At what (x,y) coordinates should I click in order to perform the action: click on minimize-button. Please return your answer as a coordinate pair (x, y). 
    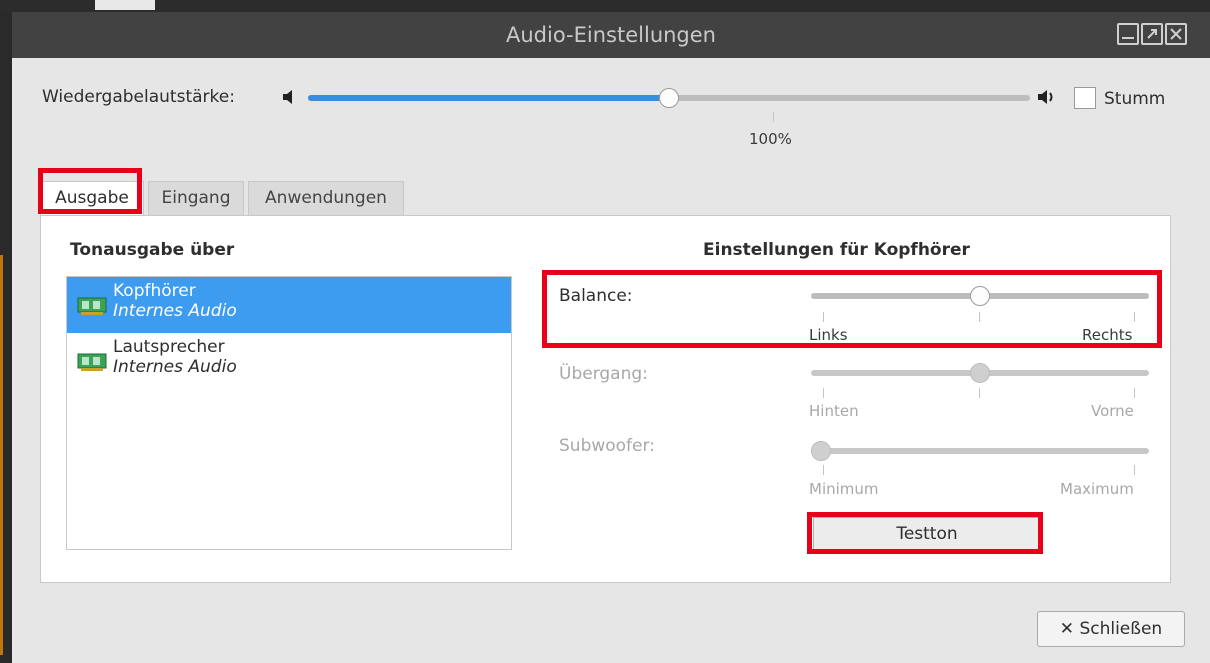
    Looking at the image, I should click on (1128, 34).